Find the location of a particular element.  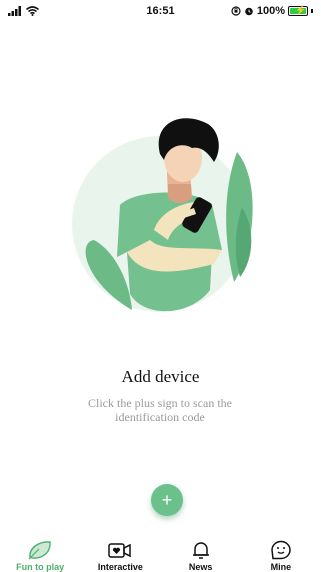

tab-news: News is located at coordinates (201, 556).